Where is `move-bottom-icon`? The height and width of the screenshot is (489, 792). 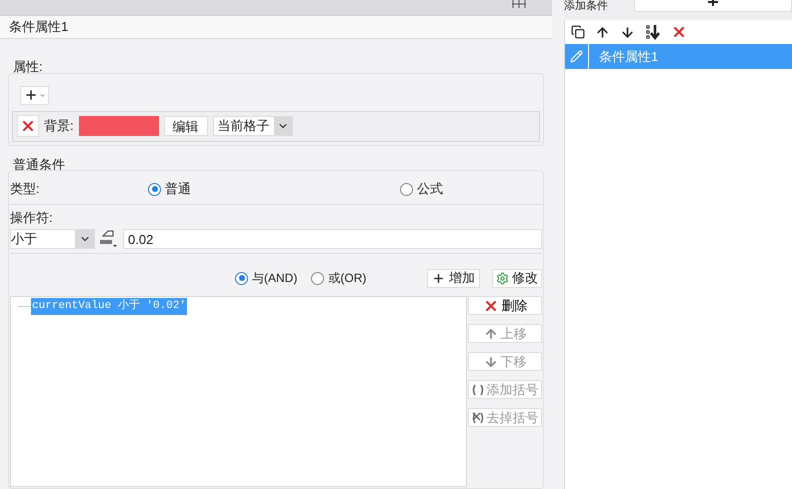 move-bottom-icon is located at coordinates (653, 32).